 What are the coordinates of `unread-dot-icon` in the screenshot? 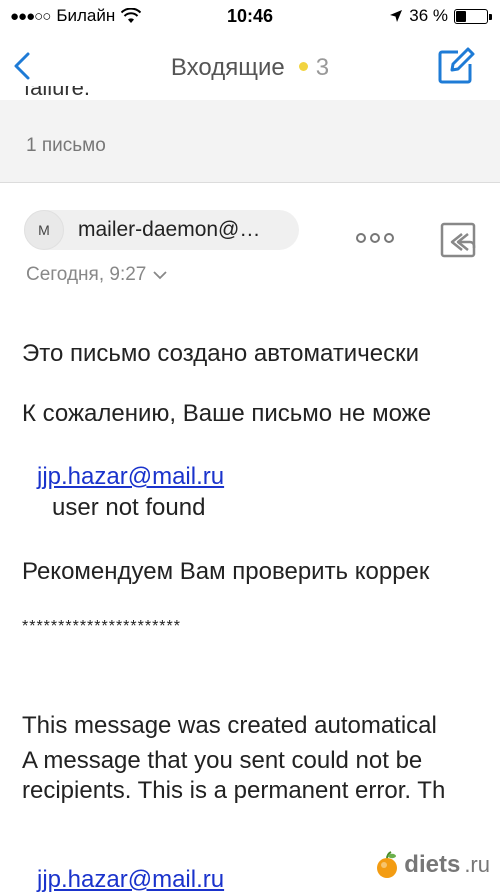 It's located at (303, 67).